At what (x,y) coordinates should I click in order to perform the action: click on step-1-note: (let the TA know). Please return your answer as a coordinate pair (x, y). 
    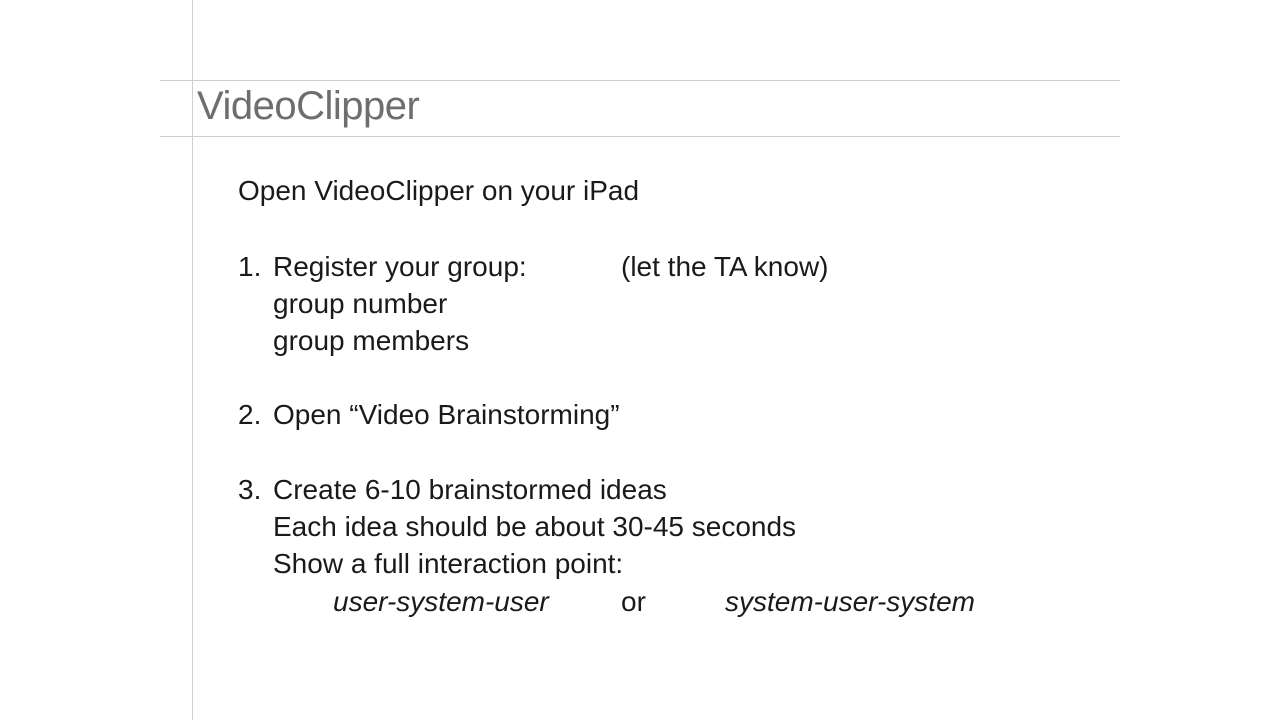
    Looking at the image, I should click on (725, 266).